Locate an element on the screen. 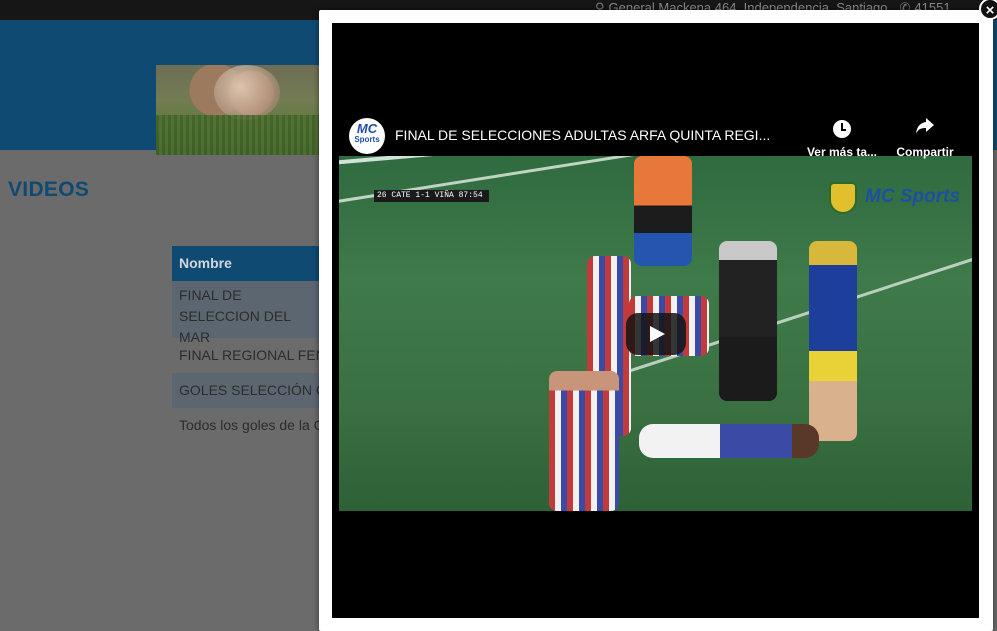 Image resolution: width=997 pixels, height=631 pixels. channel-logo-text: MC is located at coordinates (367, 128).